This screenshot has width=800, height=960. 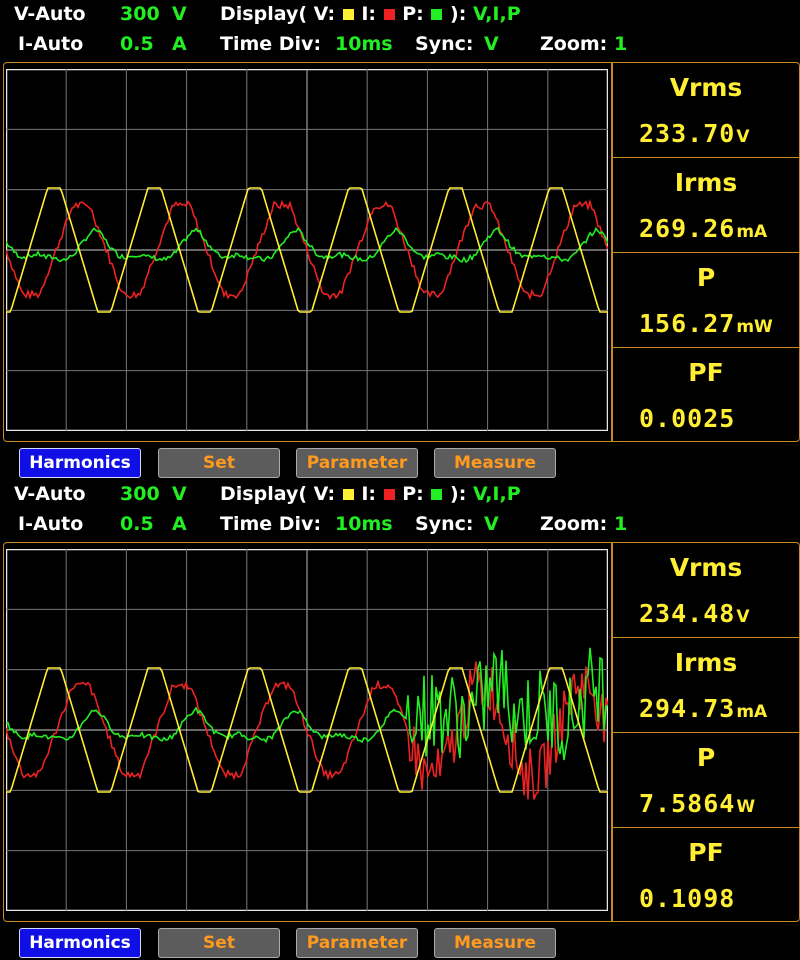 What do you see at coordinates (706, 323) in the screenshot?
I see `measurement-value: 156.27mW` at bounding box center [706, 323].